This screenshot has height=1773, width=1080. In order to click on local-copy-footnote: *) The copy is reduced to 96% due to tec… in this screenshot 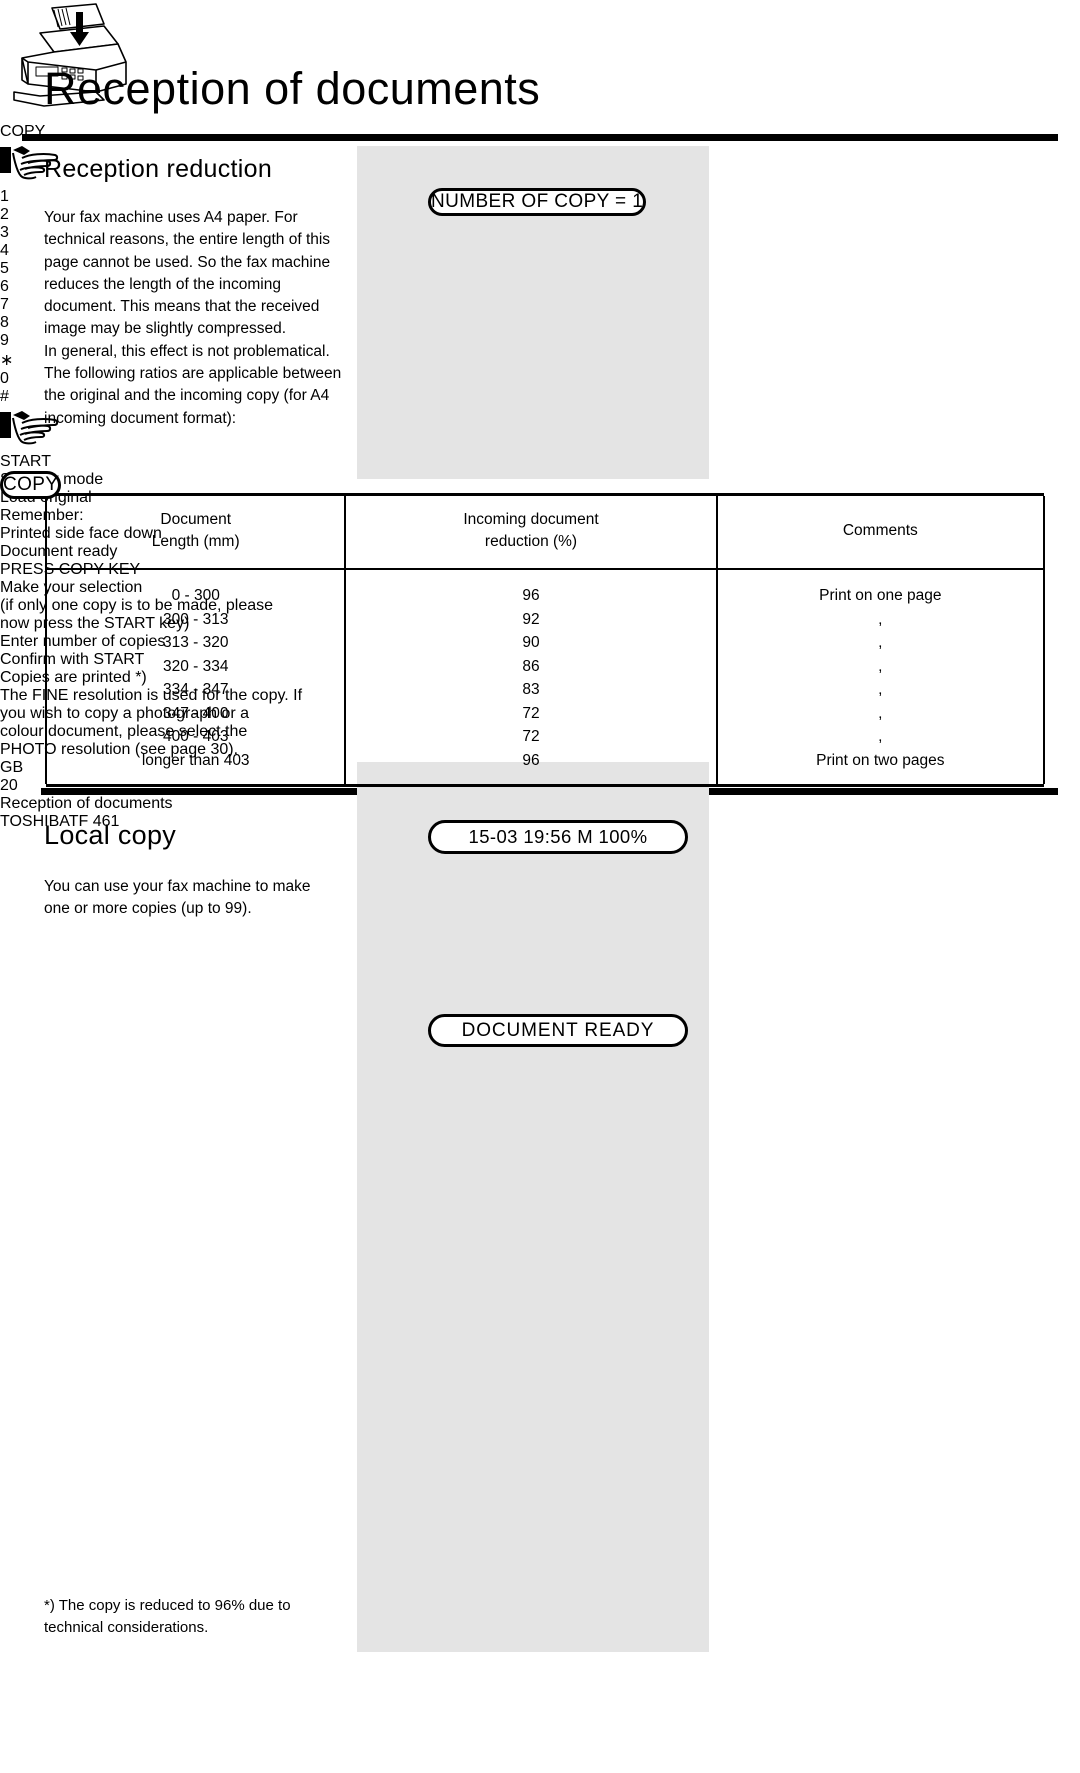, I will do `click(167, 1616)`.